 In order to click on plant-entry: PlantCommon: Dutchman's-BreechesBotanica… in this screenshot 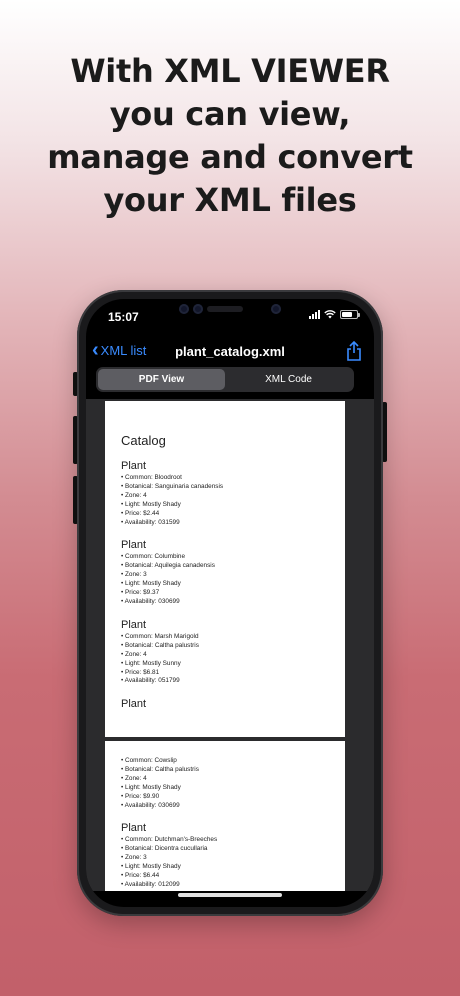, I will do `click(225, 855)`.